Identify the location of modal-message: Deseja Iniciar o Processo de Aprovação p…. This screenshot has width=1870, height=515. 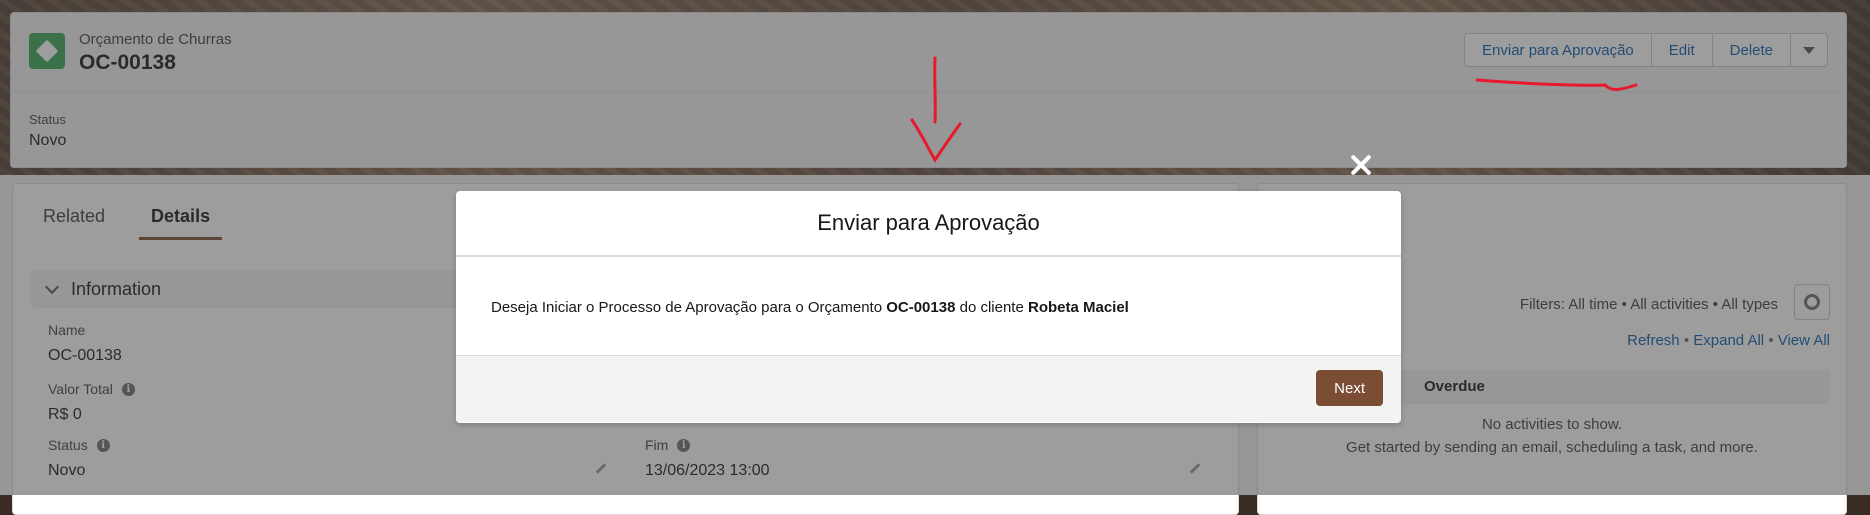
(810, 307).